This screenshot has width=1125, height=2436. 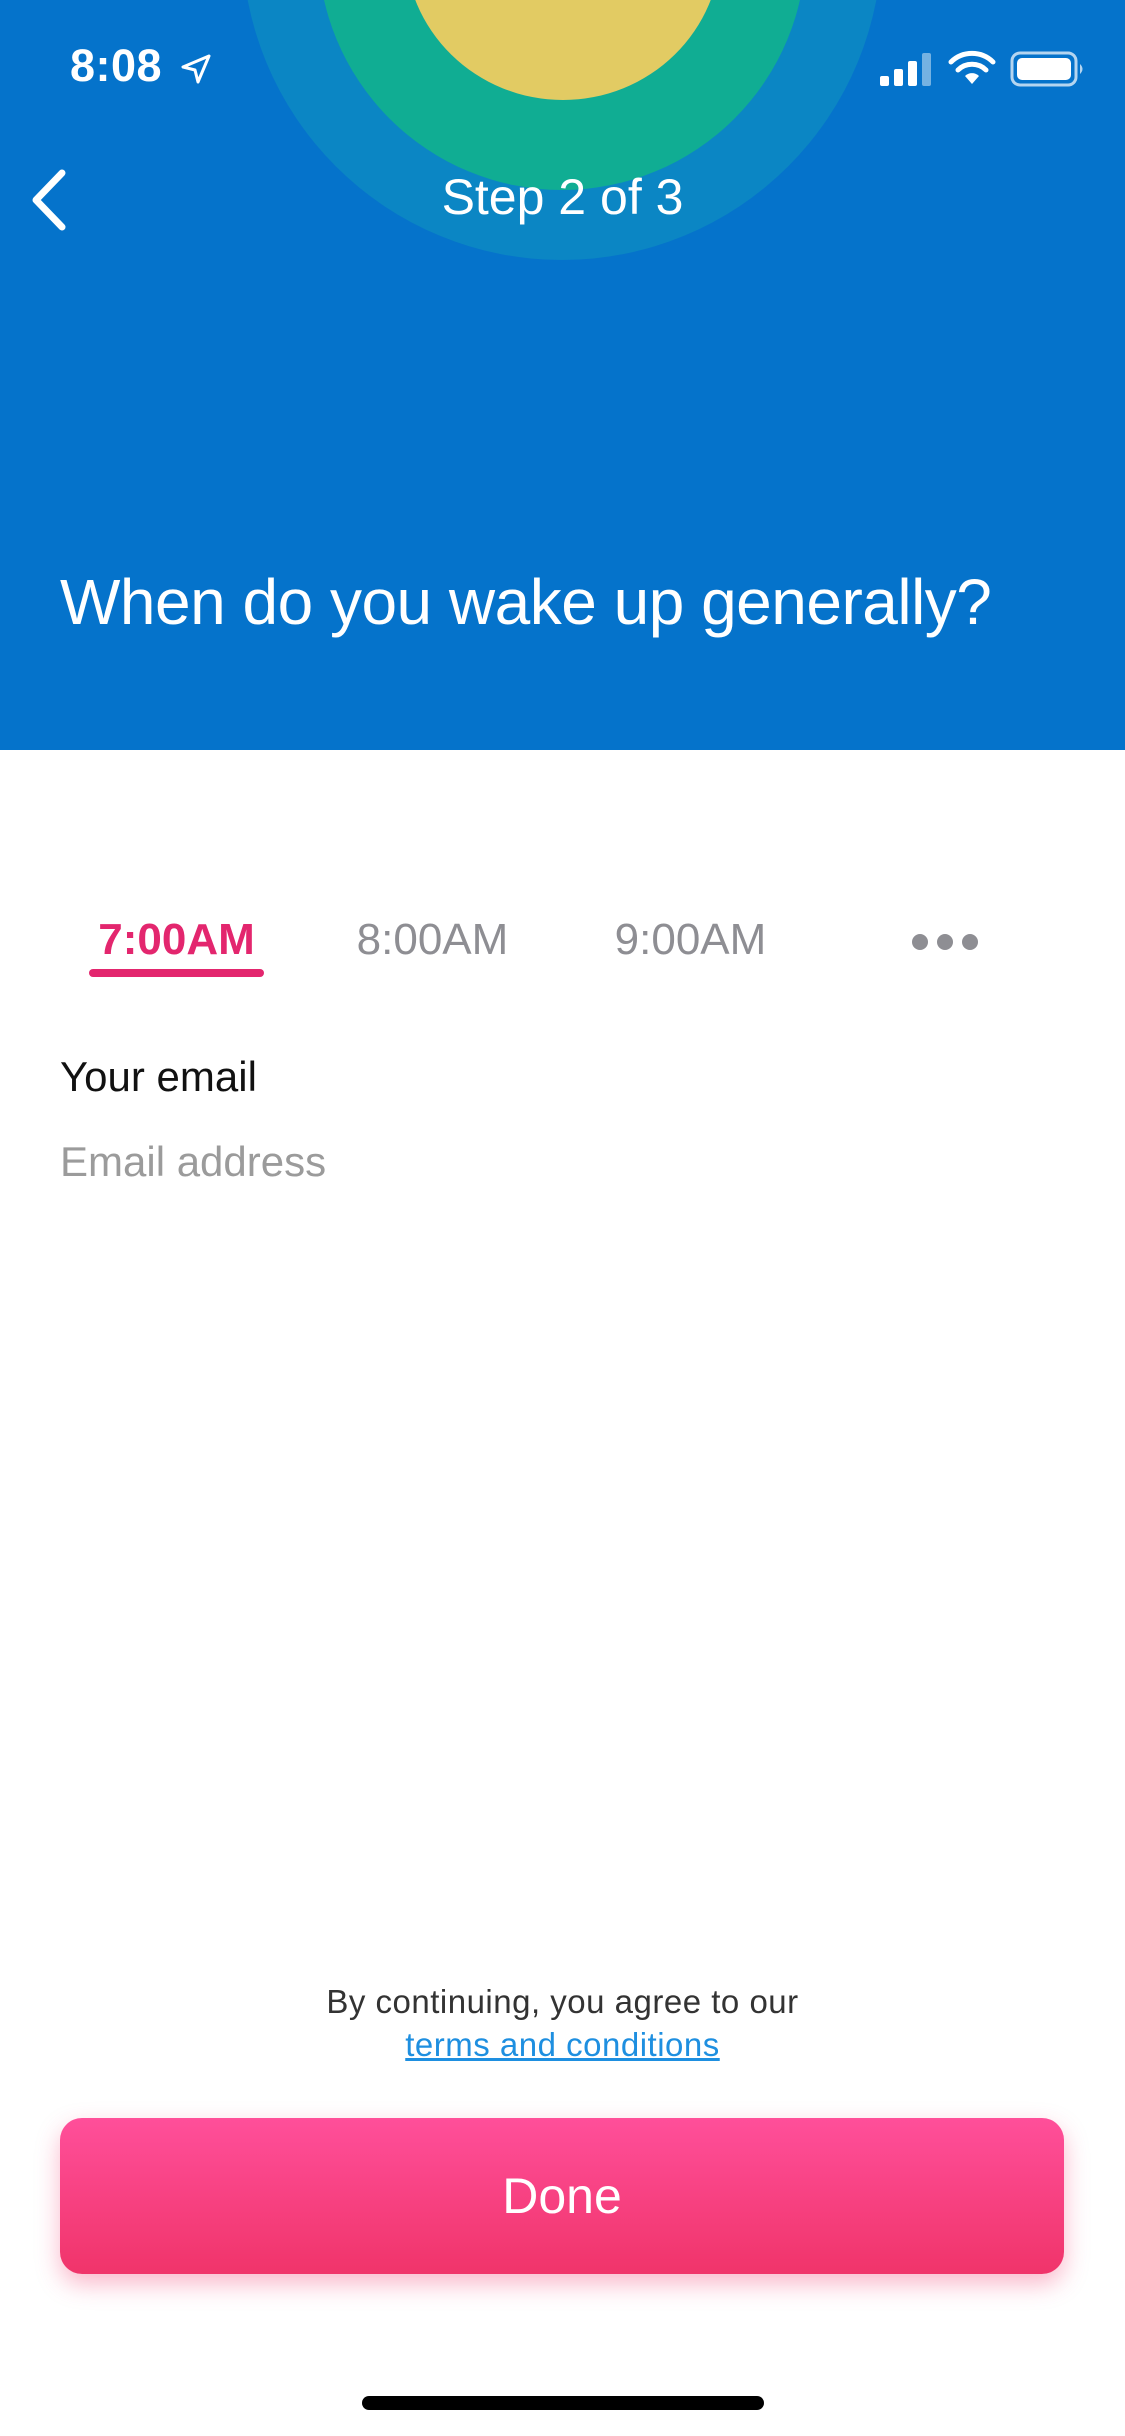 I want to click on time-option-7am: 7:00AM, so click(x=176, y=940).